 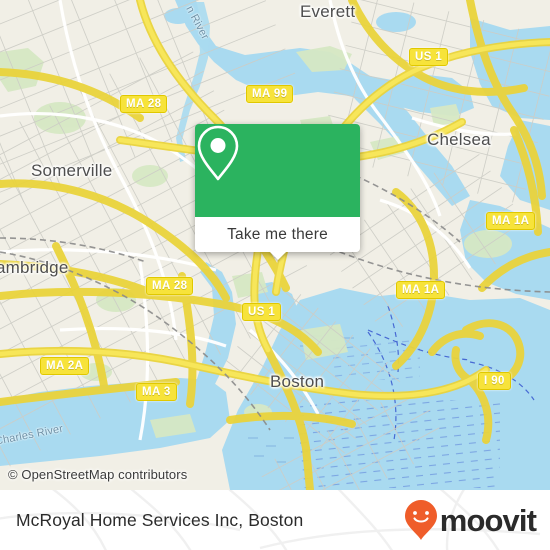 I want to click on shield-us-1-south: US 1, so click(x=262, y=312).